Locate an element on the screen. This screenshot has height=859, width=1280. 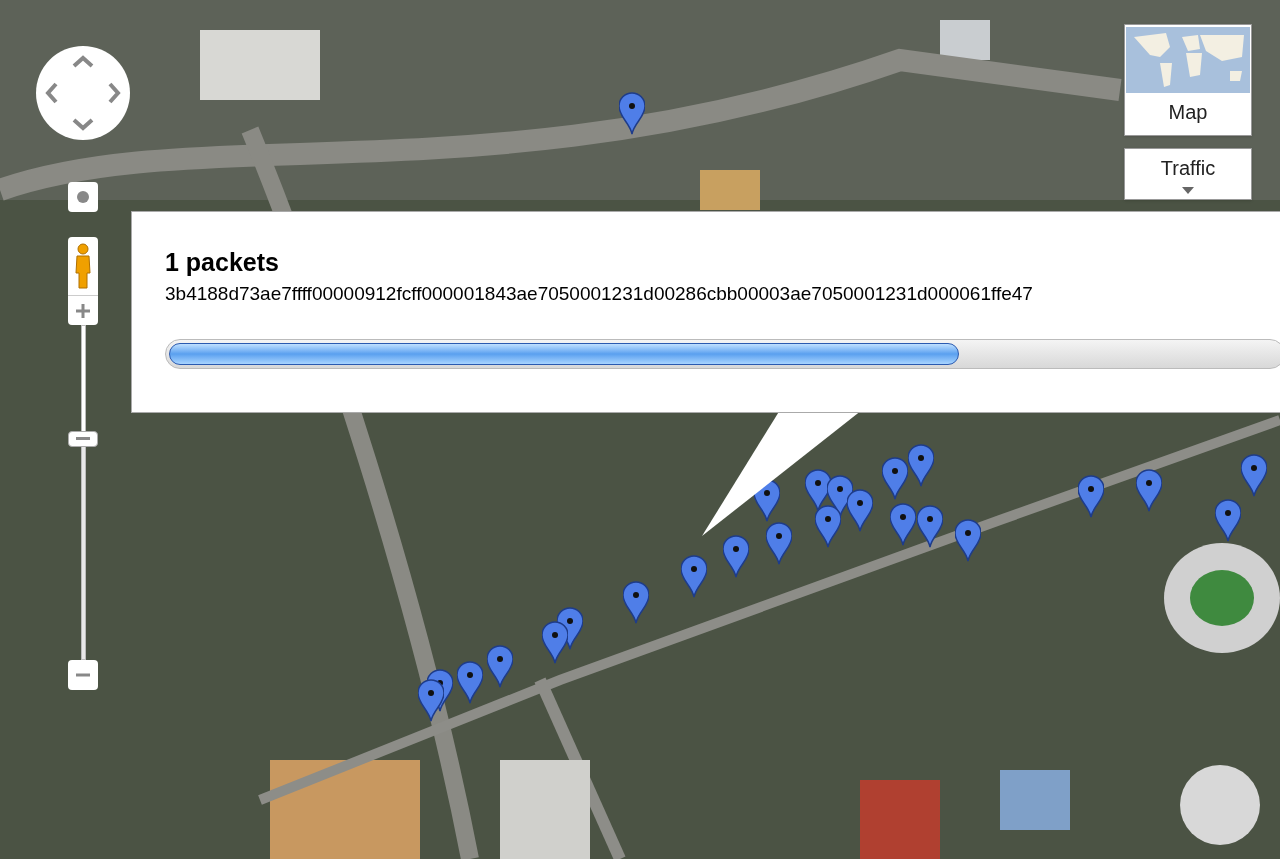
zoom-slider is located at coordinates (83, 492).